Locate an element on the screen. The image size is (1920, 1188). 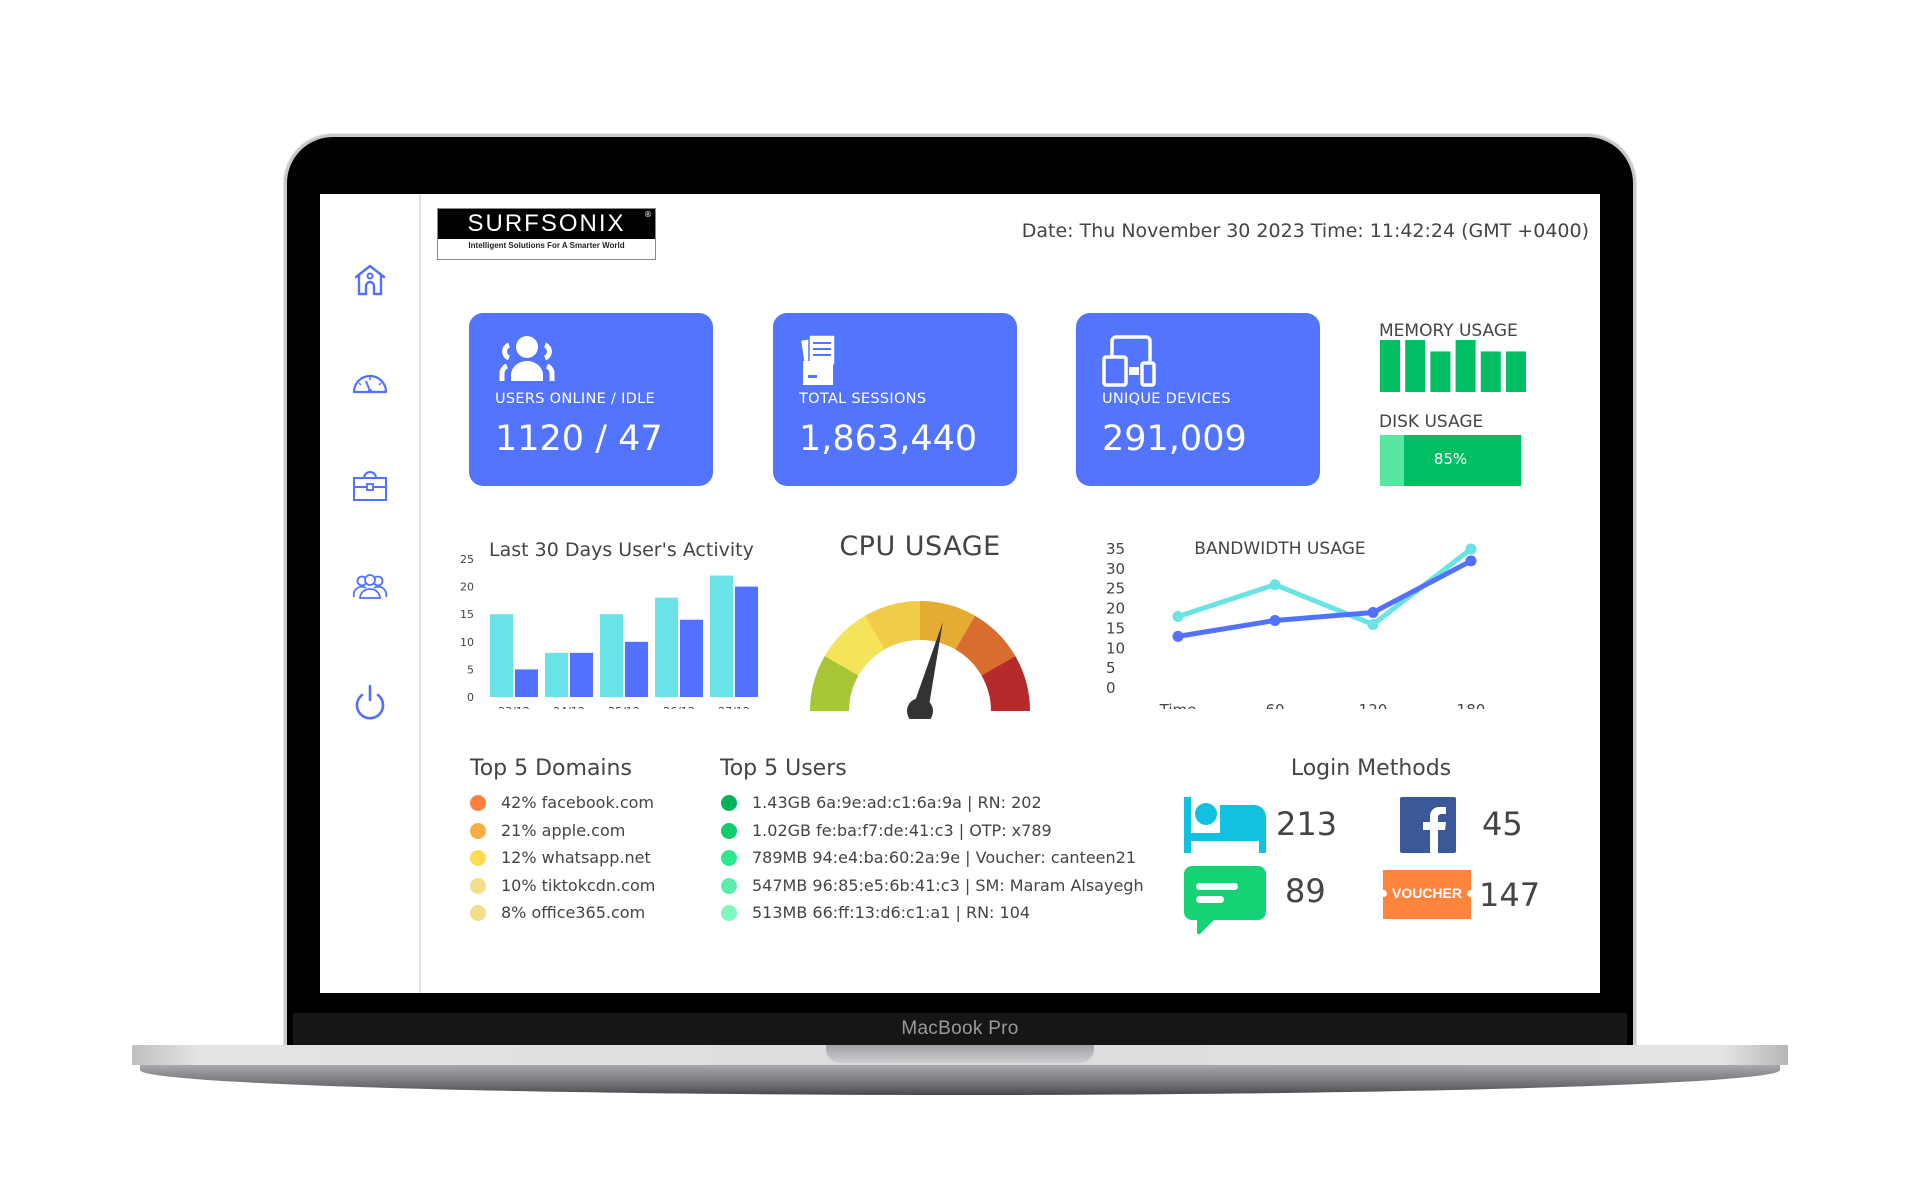
user-text: 1.02GB fe:ba:f7:de:41:c3 | OTP: x789 is located at coordinates (902, 830).